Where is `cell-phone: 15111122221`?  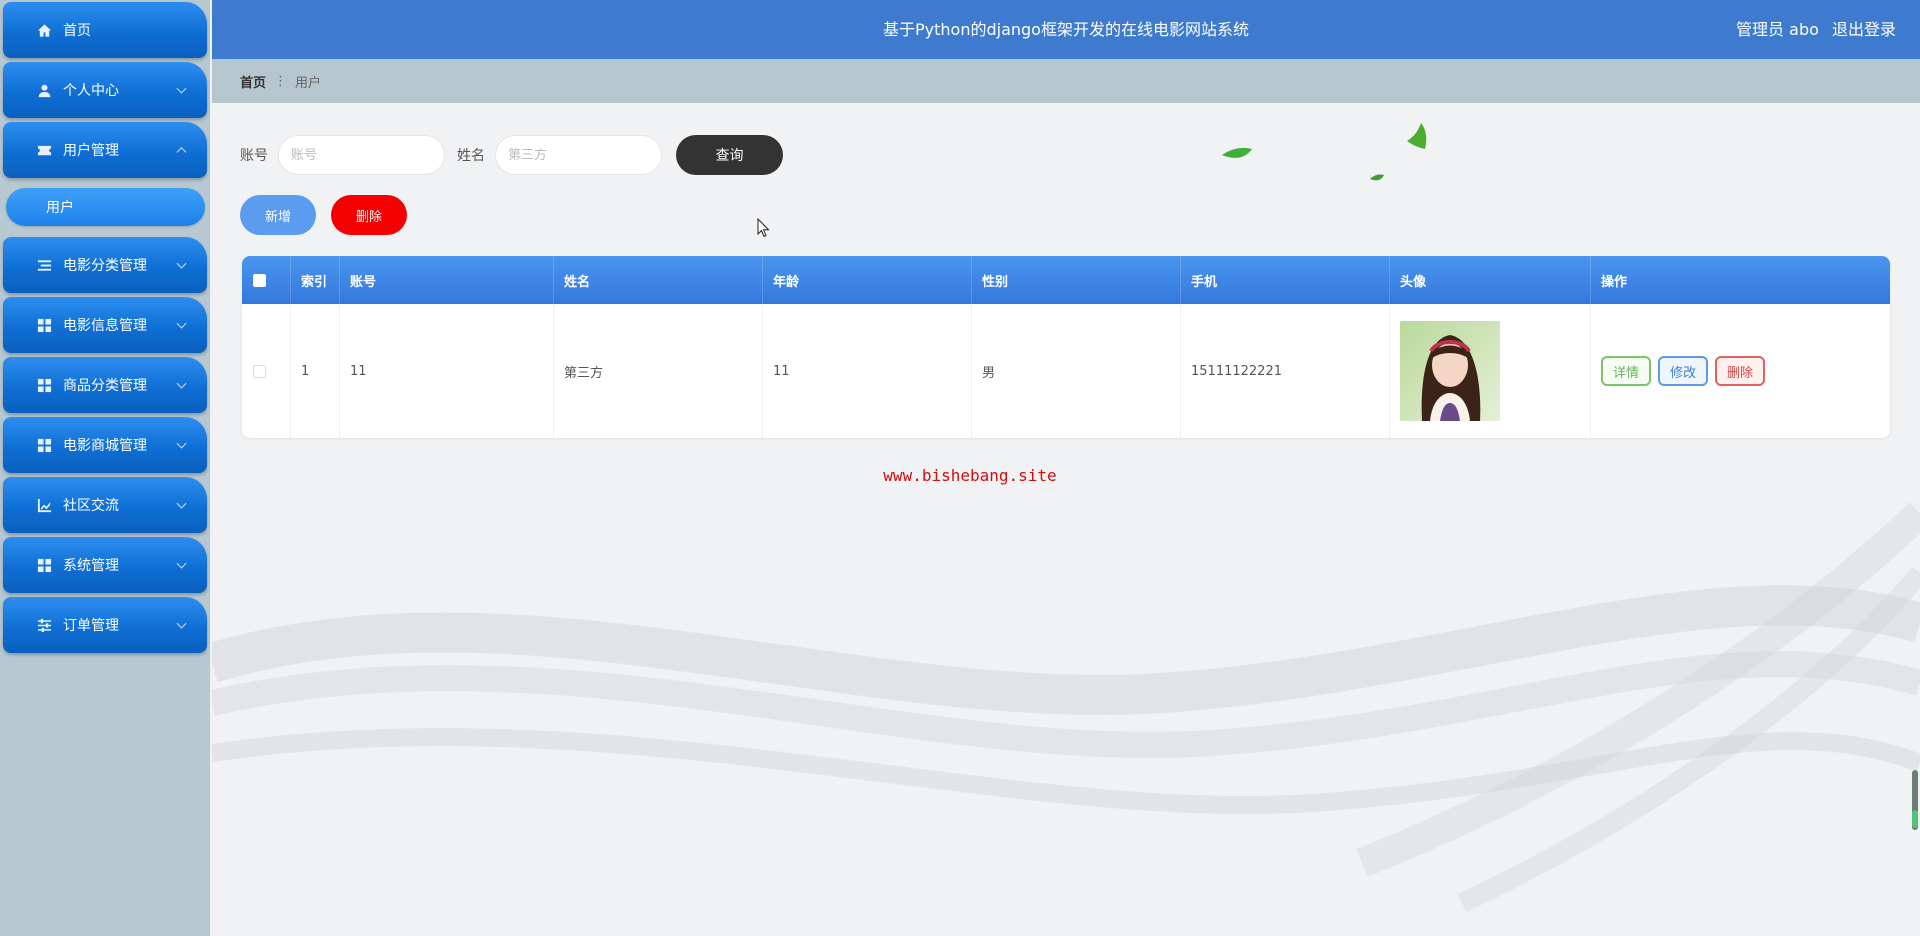
cell-phone: 15111122221 is located at coordinates (1285, 371).